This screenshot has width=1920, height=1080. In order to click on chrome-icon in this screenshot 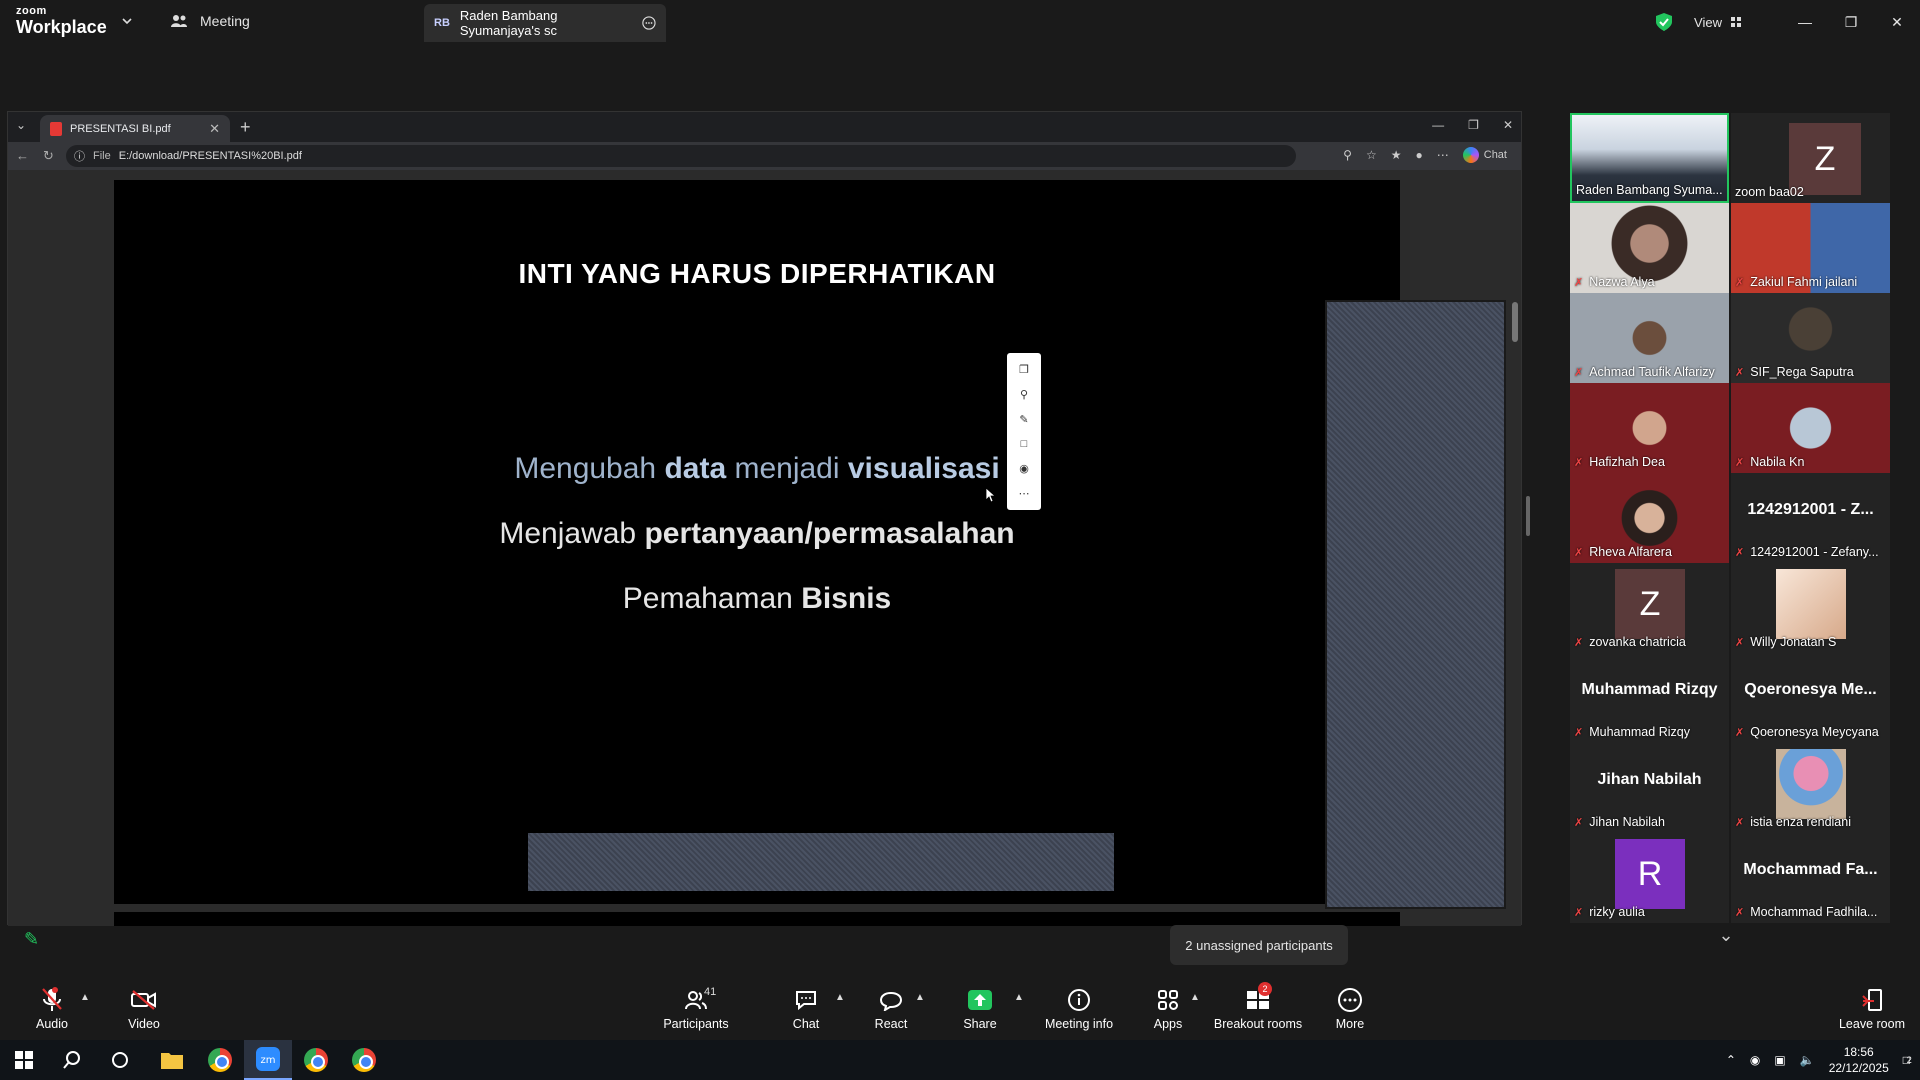, I will do `click(220, 1060)`.